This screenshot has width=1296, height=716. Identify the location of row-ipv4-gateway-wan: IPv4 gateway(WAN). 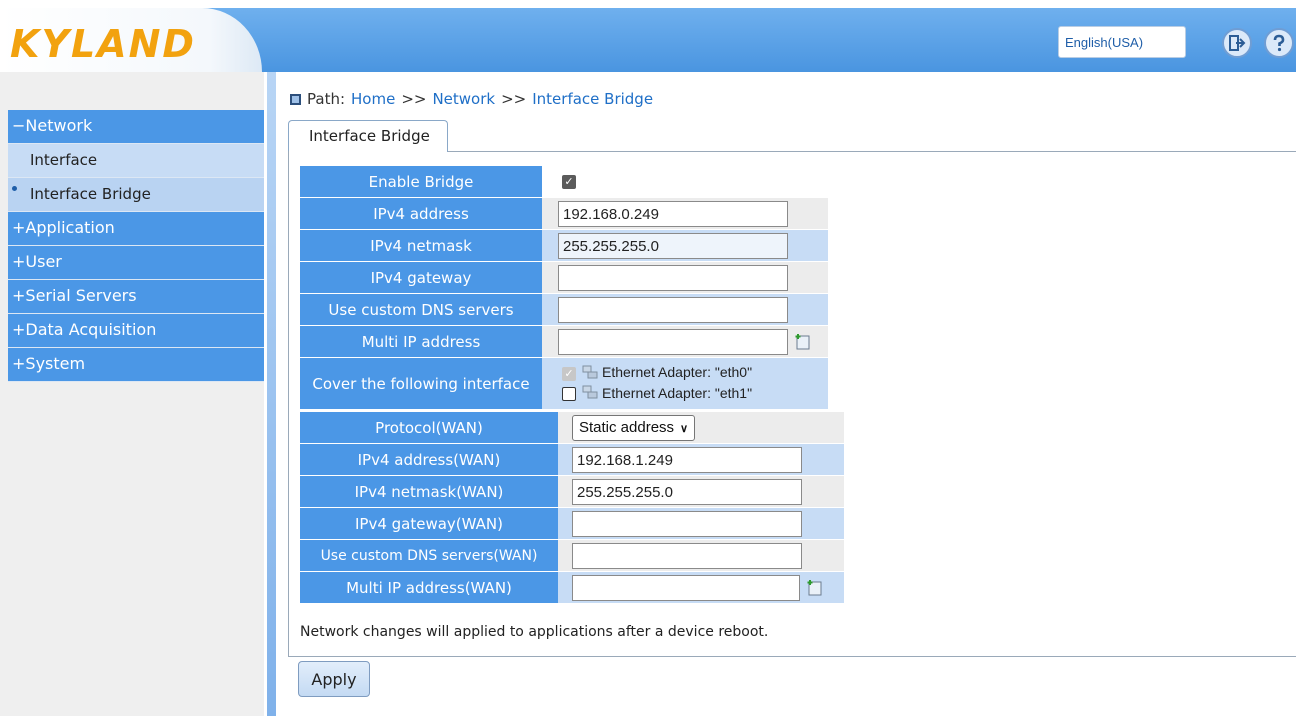
(572, 524).